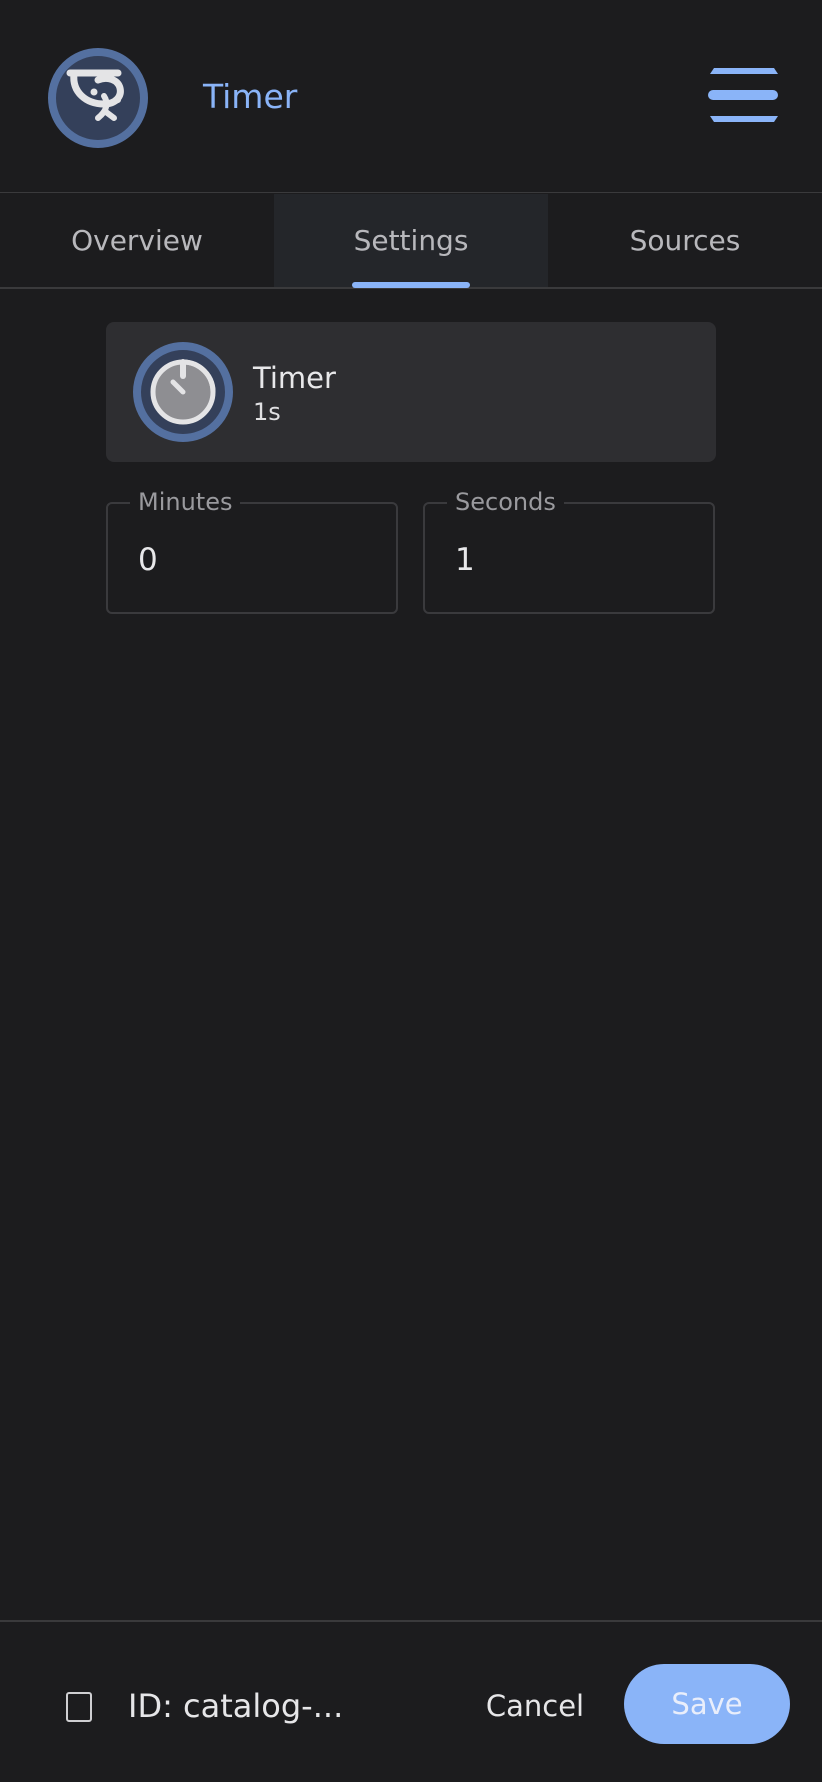 Image resolution: width=822 pixels, height=1782 pixels. I want to click on timer-summary-duration: 1s, so click(267, 412).